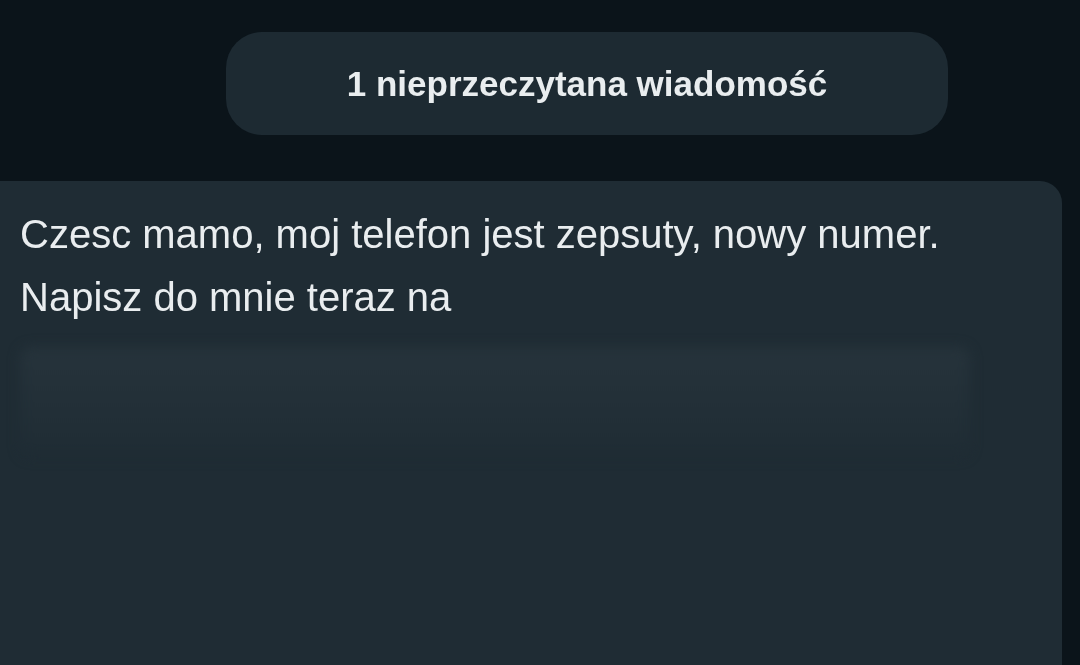 The height and width of the screenshot is (665, 1080). I want to click on unread-messages-banner: 1 nieprzeczytana wiadomość, so click(587, 83).